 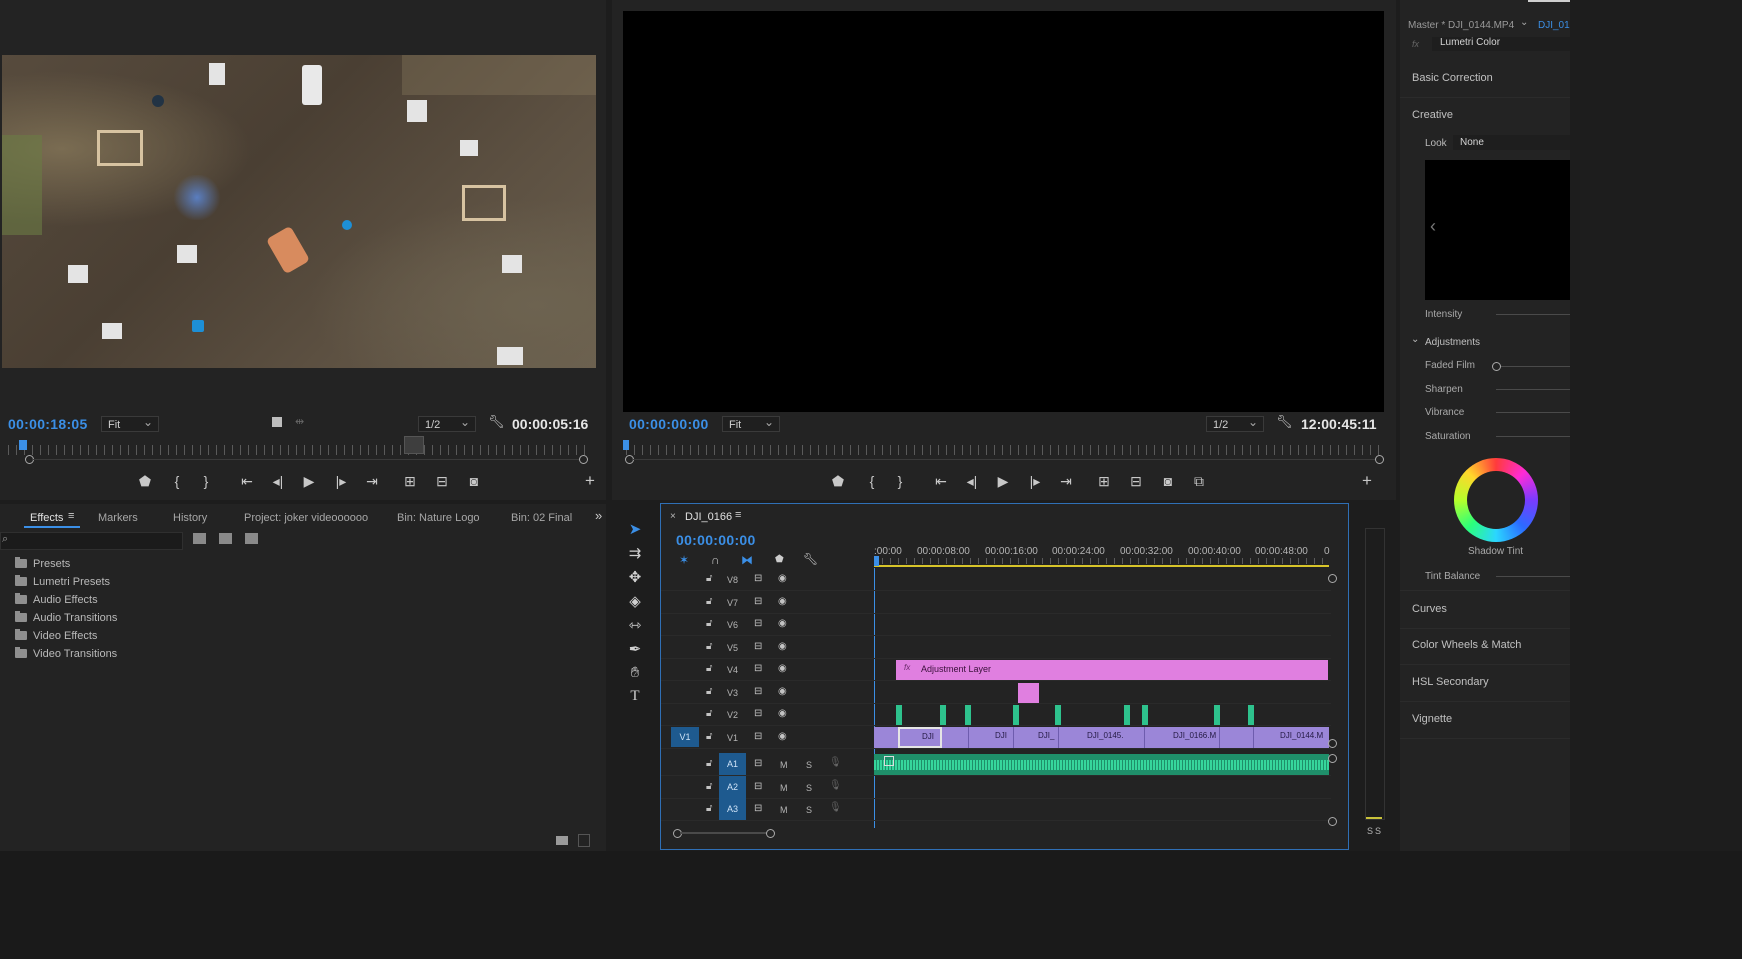 What do you see at coordinates (1485, 720) in the screenshot?
I see `section-vignette: Vignette` at bounding box center [1485, 720].